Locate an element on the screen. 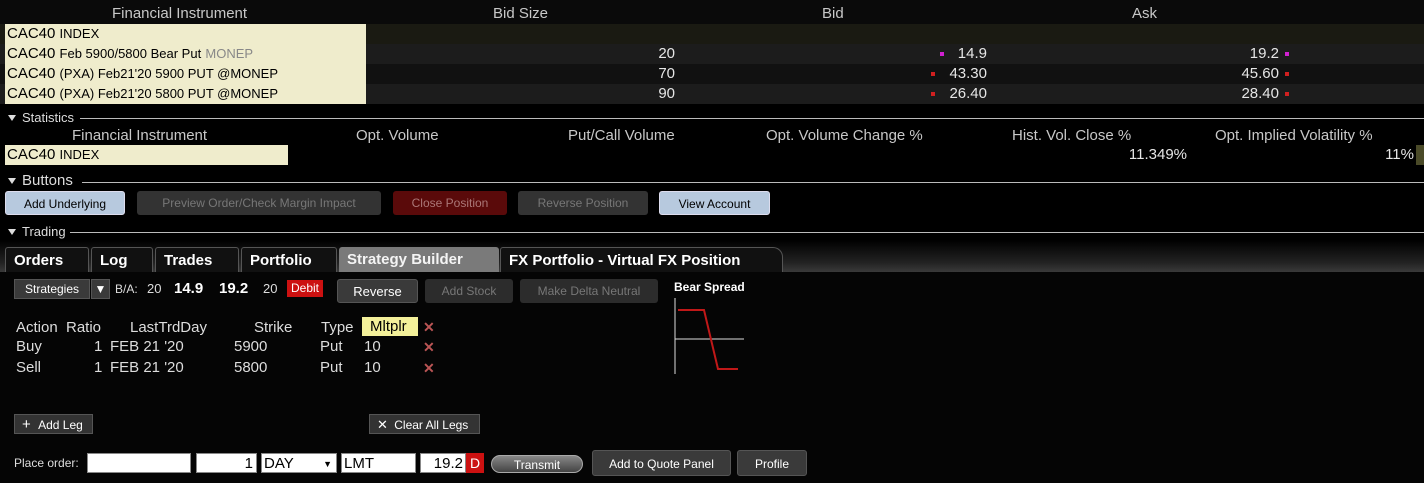  reverse-button: Reverse is located at coordinates (377, 291).